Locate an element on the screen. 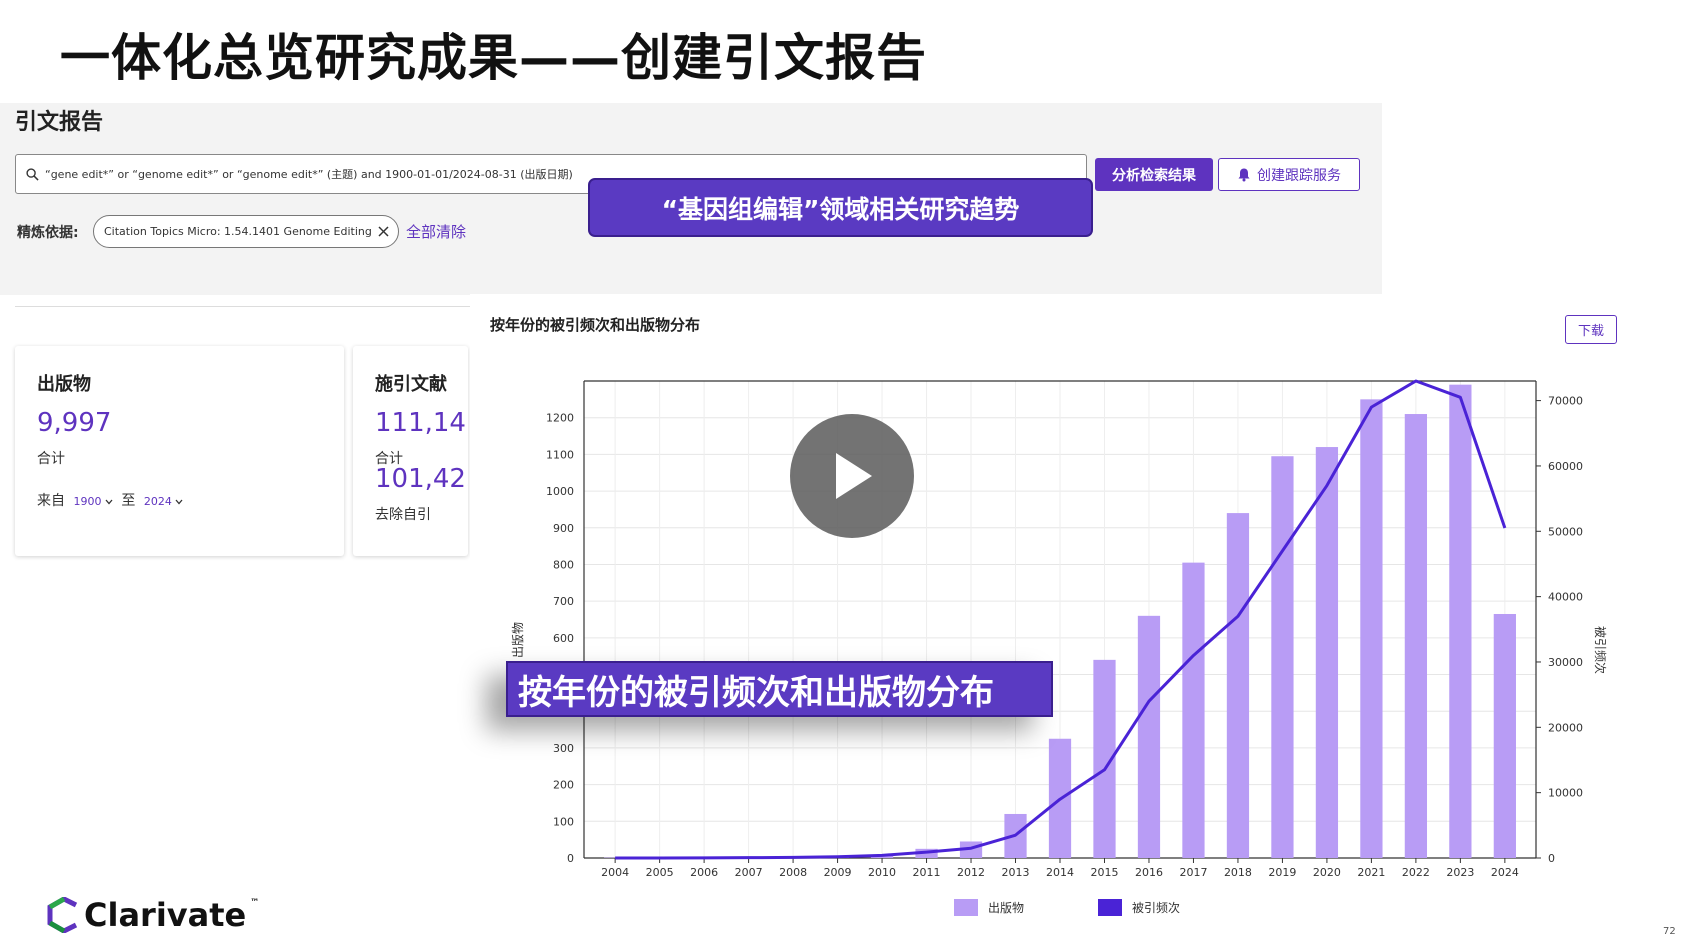 This screenshot has height=938, width=1703. x-tick-label: 2004 is located at coordinates (615, 872).